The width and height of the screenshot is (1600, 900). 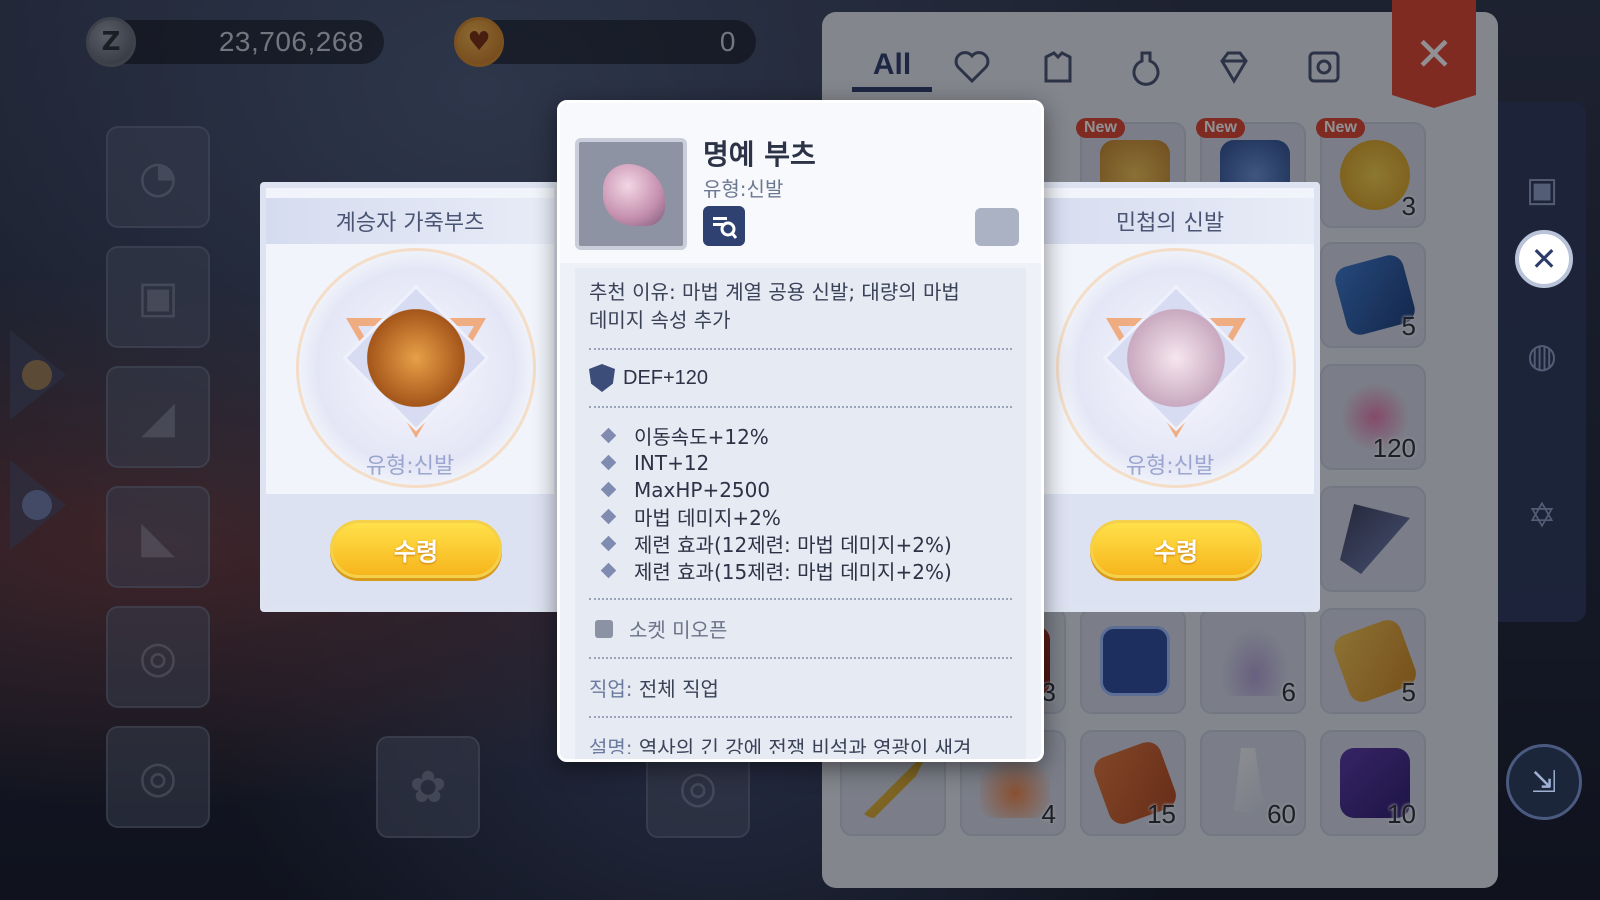 I want to click on reward-choice-card-right: 민첩의 신발 유형:신발 수령, so click(x=1170, y=397).